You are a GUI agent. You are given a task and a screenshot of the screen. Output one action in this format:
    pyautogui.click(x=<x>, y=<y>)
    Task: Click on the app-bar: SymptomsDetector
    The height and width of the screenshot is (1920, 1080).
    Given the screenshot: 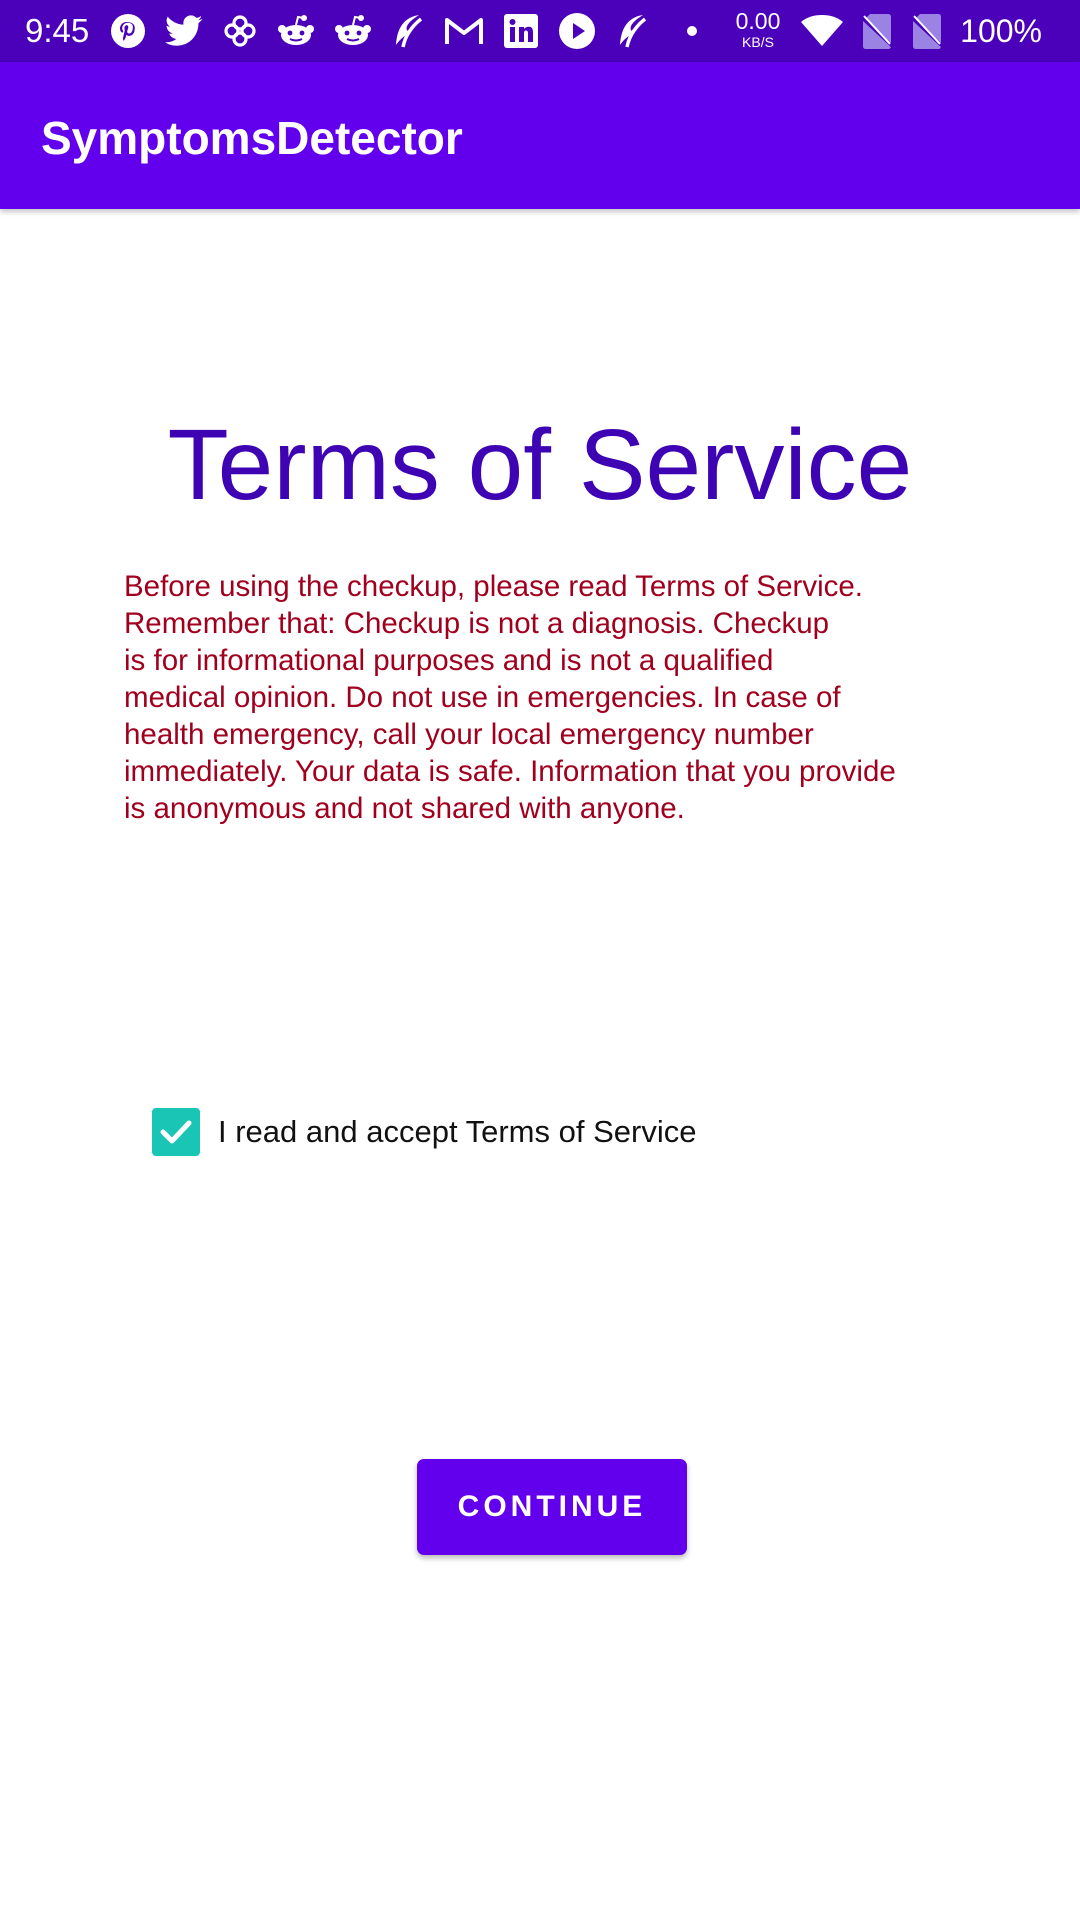 What is the action you would take?
    pyautogui.click(x=540, y=135)
    